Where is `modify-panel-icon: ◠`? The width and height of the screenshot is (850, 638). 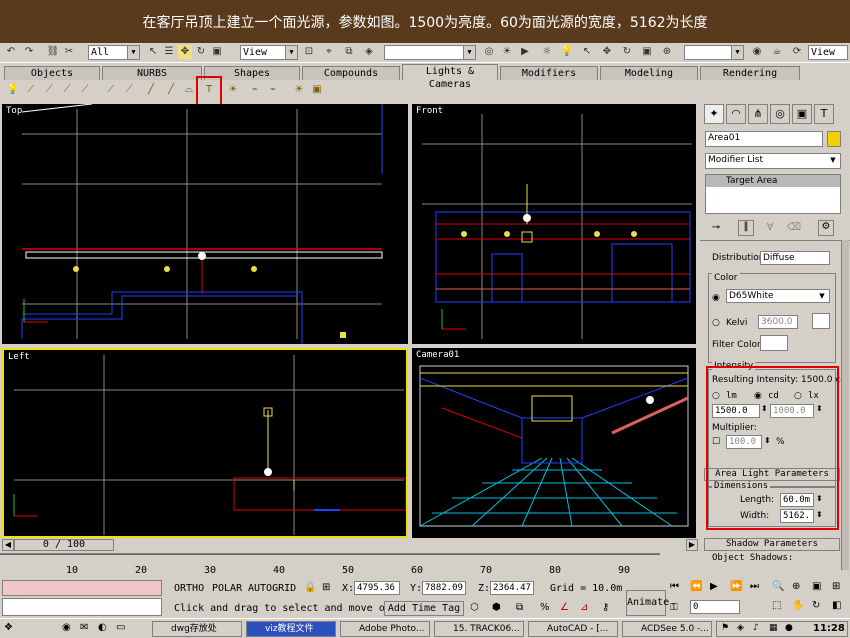
modify-panel-icon: ◠ is located at coordinates (736, 114).